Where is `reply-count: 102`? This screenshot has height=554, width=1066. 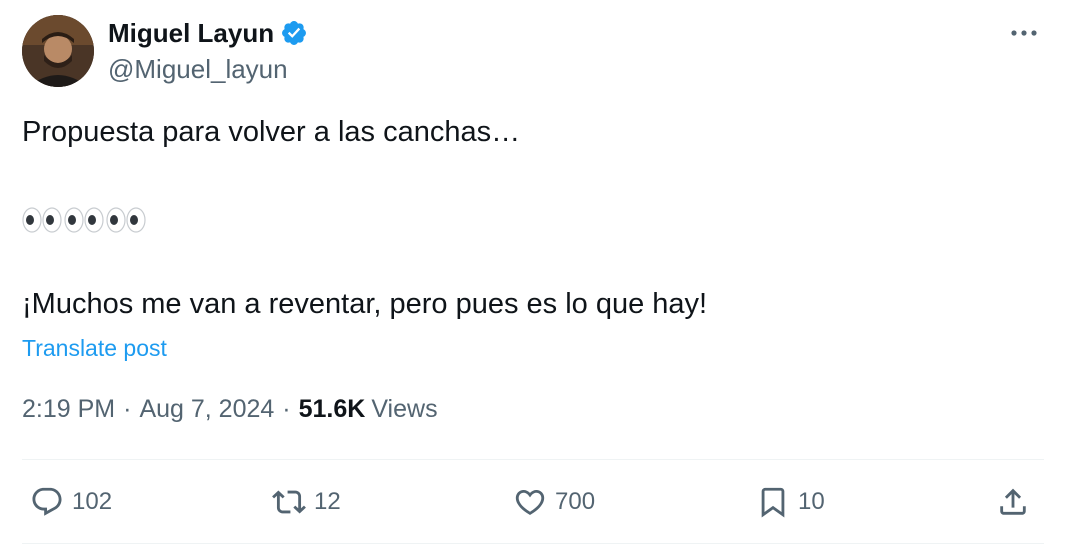 reply-count: 102 is located at coordinates (92, 501).